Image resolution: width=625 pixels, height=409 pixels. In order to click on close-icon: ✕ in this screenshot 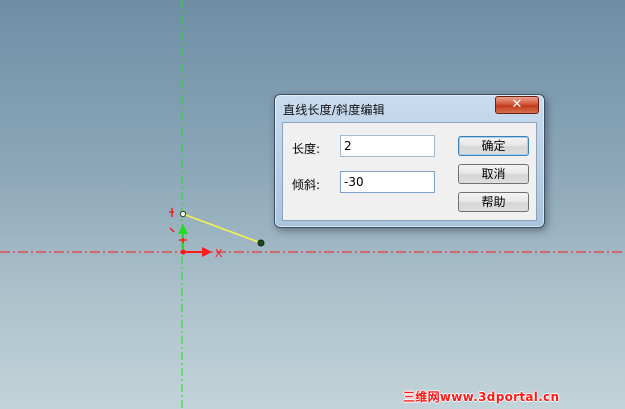, I will do `click(517, 104)`.